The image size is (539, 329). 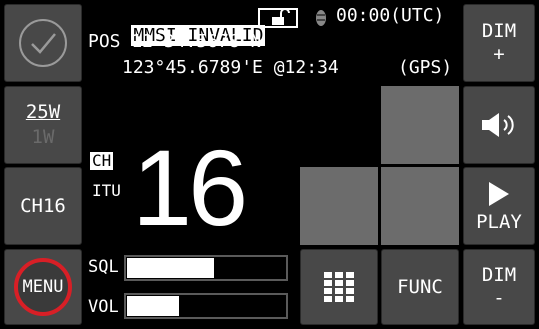 What do you see at coordinates (43, 137) in the screenshot?
I see `power-low-label: 1W` at bounding box center [43, 137].